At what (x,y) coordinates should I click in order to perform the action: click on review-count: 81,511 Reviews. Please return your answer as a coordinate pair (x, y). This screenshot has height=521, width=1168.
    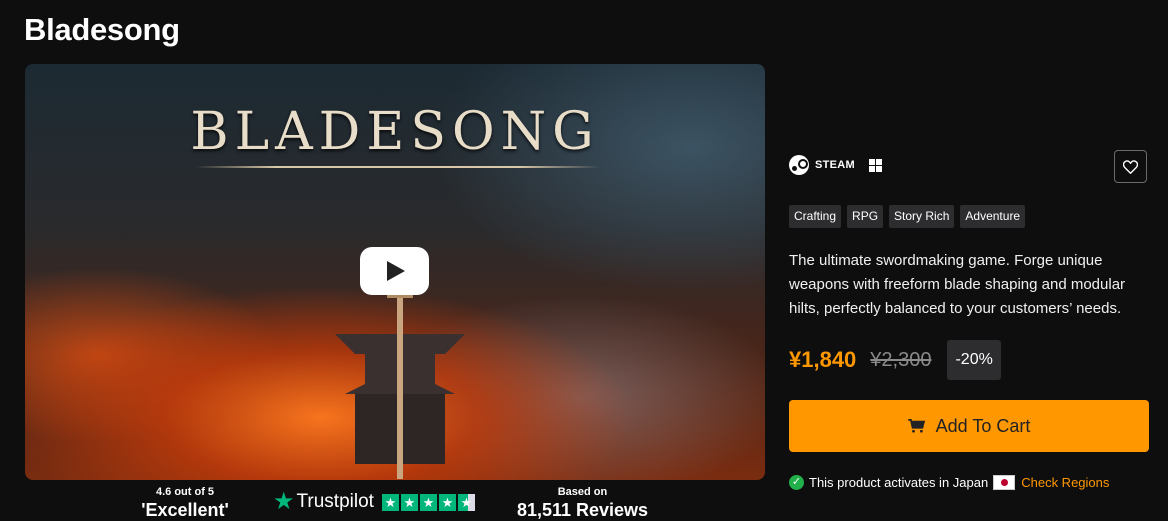
    Looking at the image, I should click on (582, 510).